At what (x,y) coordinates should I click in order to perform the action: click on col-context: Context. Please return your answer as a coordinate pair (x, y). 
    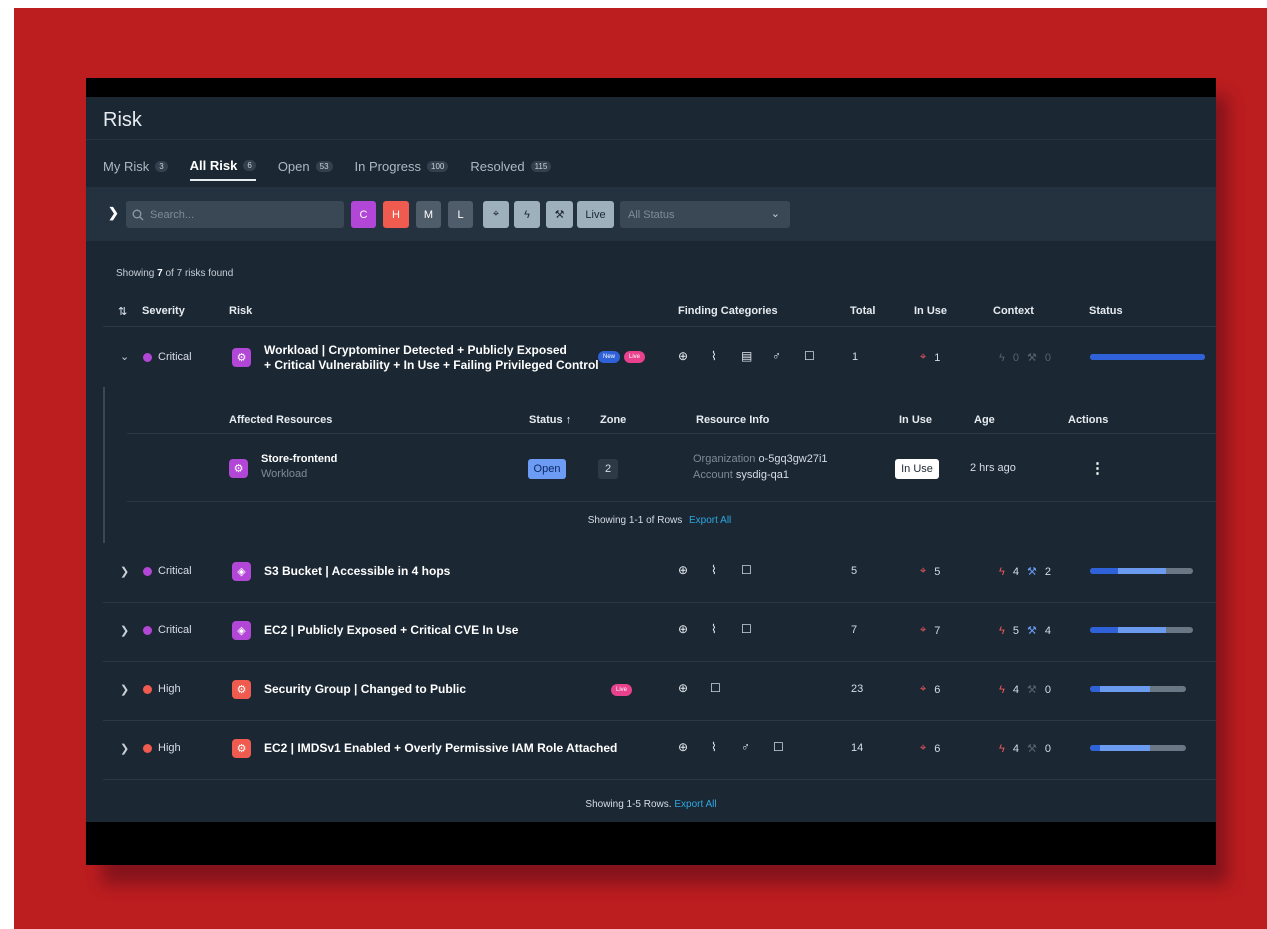
    Looking at the image, I should click on (1013, 311).